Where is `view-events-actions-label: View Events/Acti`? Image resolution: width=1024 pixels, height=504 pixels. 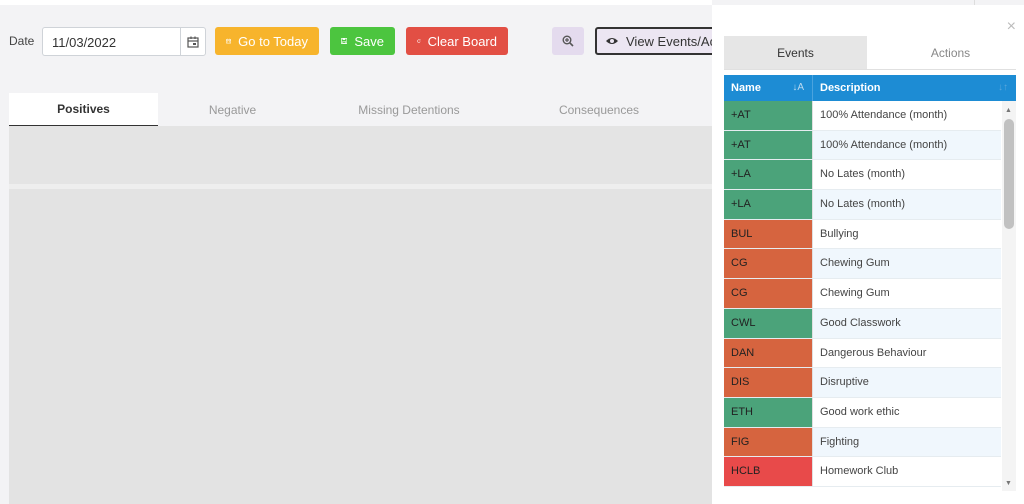
view-events-actions-label: View Events/Acti is located at coordinates (674, 41).